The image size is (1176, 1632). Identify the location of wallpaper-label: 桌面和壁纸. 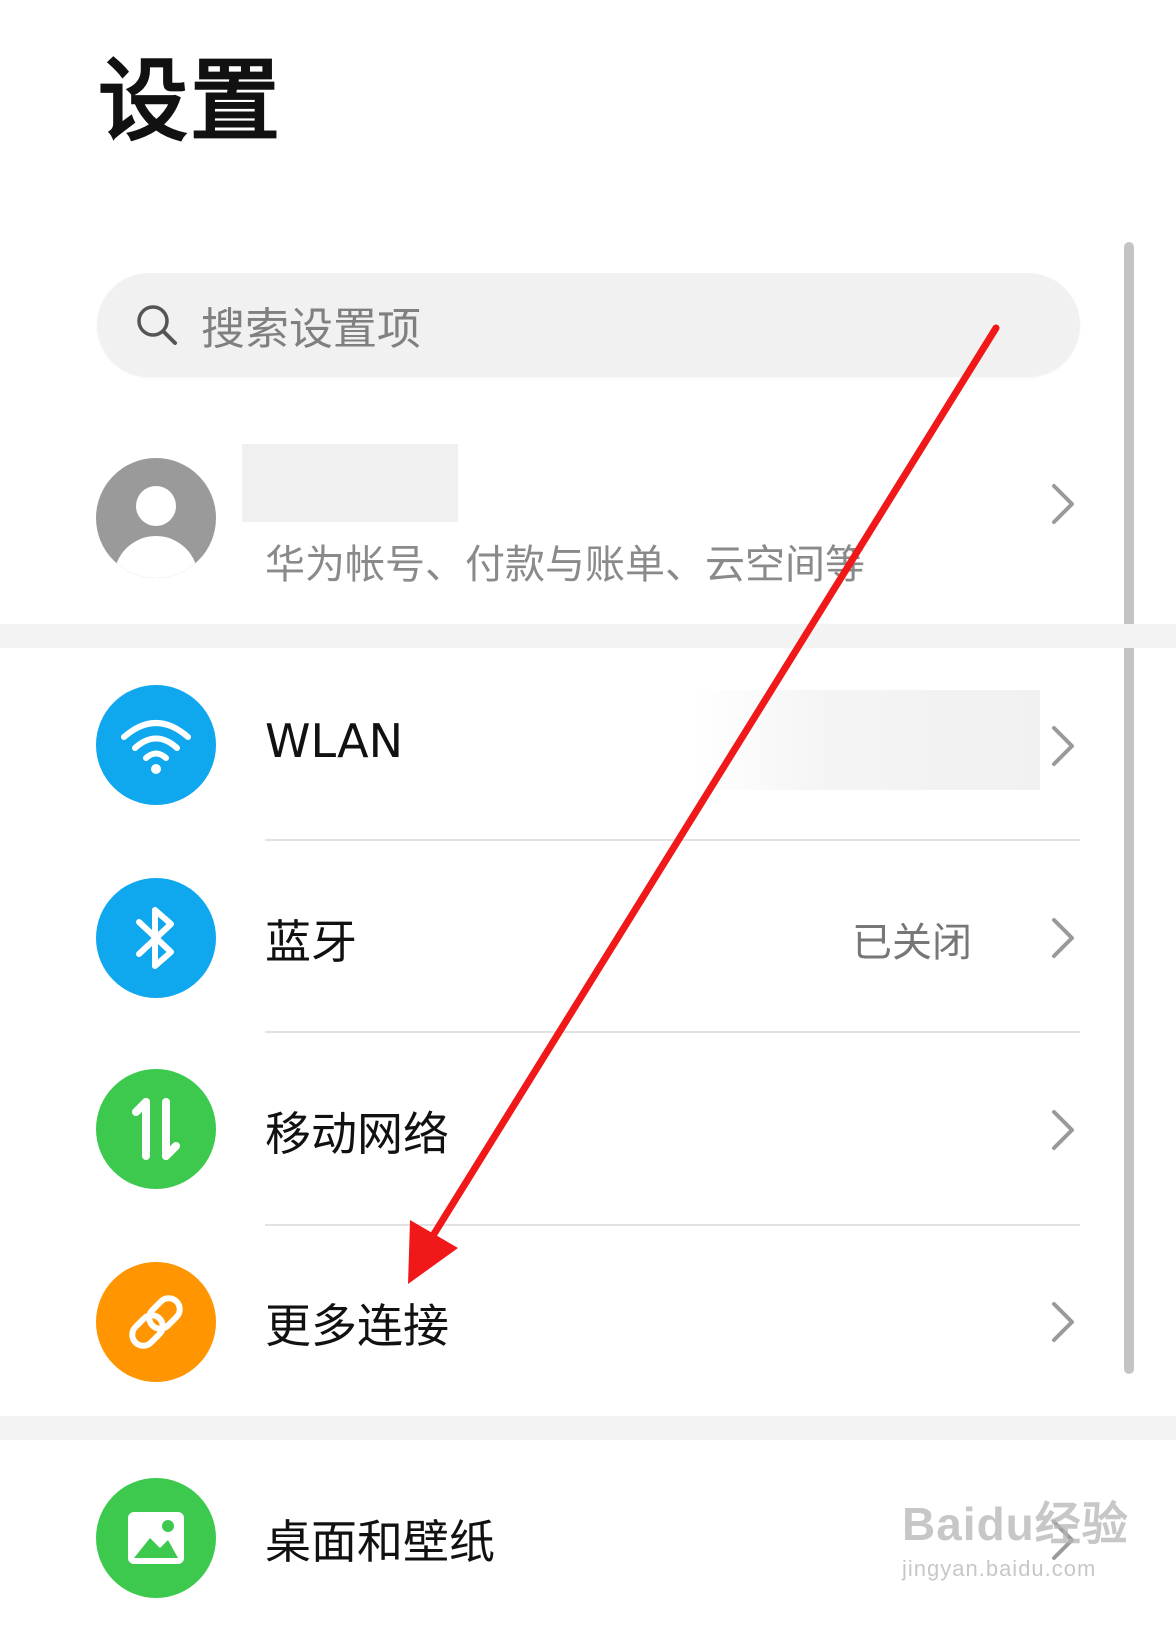
(380, 1542).